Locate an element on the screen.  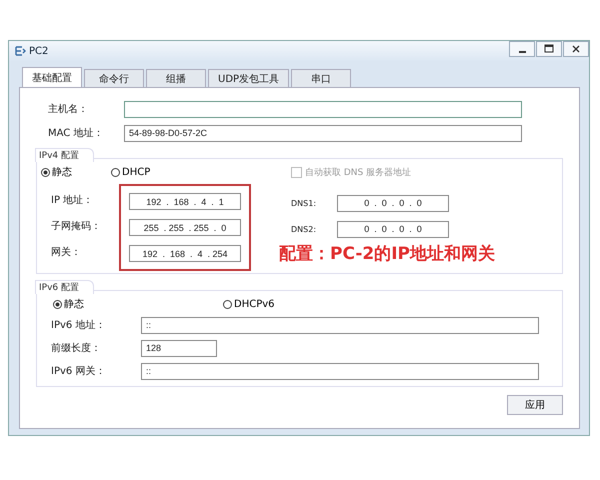
annotation-text: 配置：PC-2的IP地址和网关 is located at coordinates (387, 254).